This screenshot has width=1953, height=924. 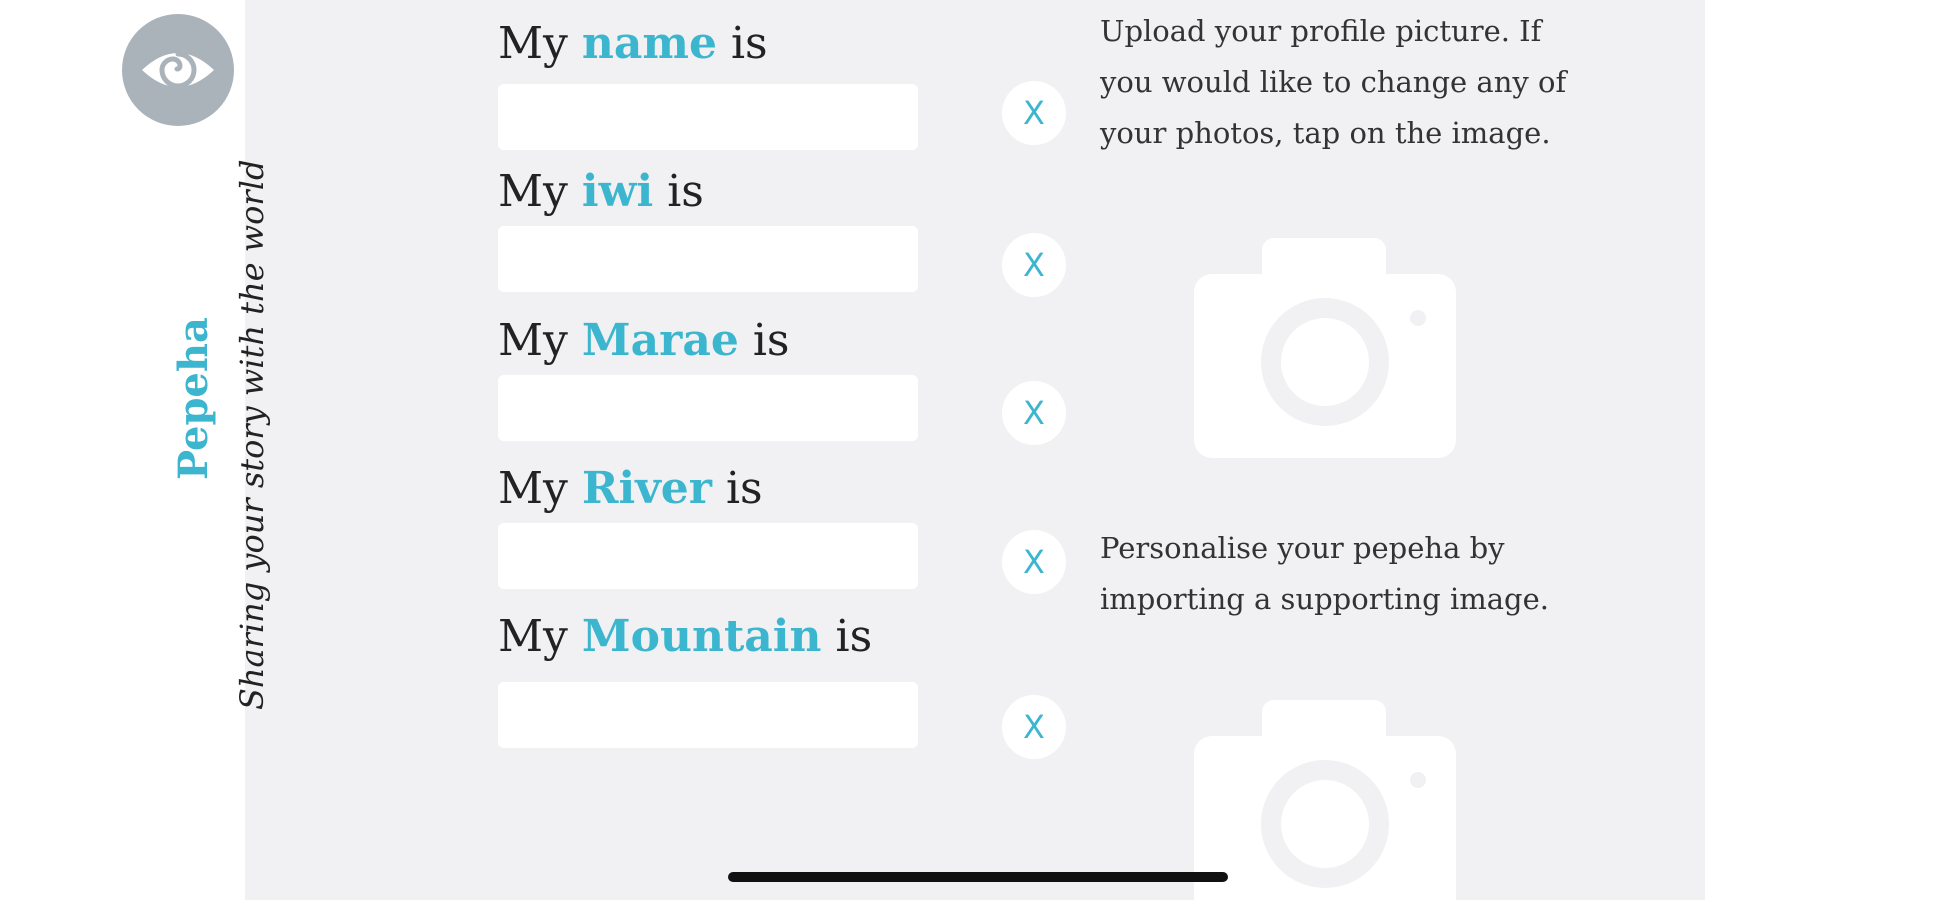 What do you see at coordinates (685, 636) in the screenshot?
I see `field-label: My Mountain is` at bounding box center [685, 636].